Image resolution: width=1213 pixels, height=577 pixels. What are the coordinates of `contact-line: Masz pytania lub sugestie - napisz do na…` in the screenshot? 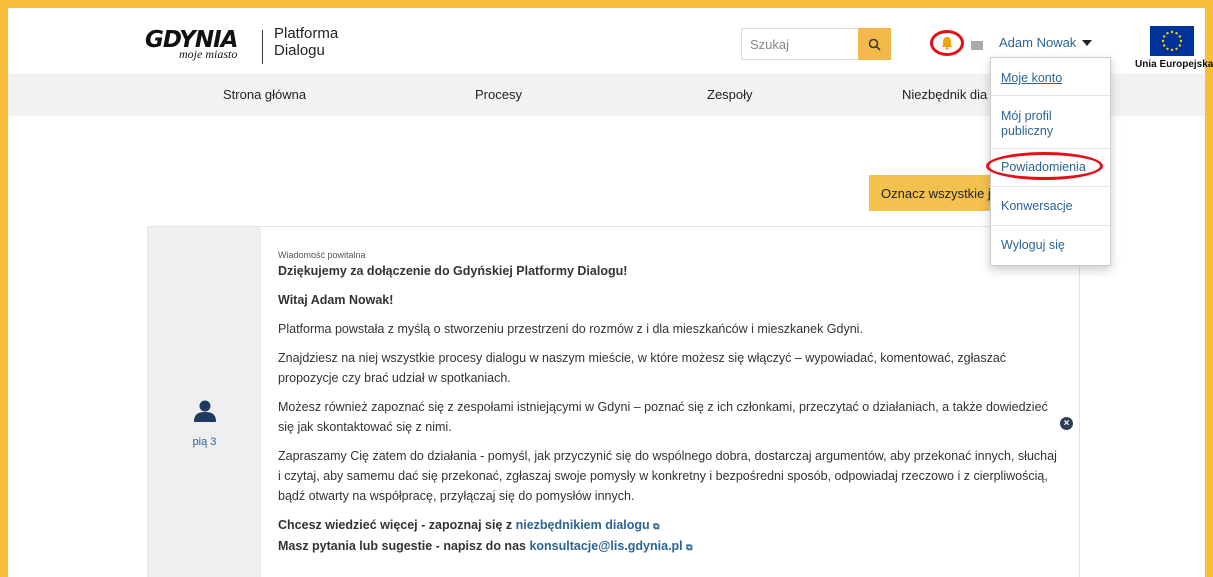 It's located at (668, 546).